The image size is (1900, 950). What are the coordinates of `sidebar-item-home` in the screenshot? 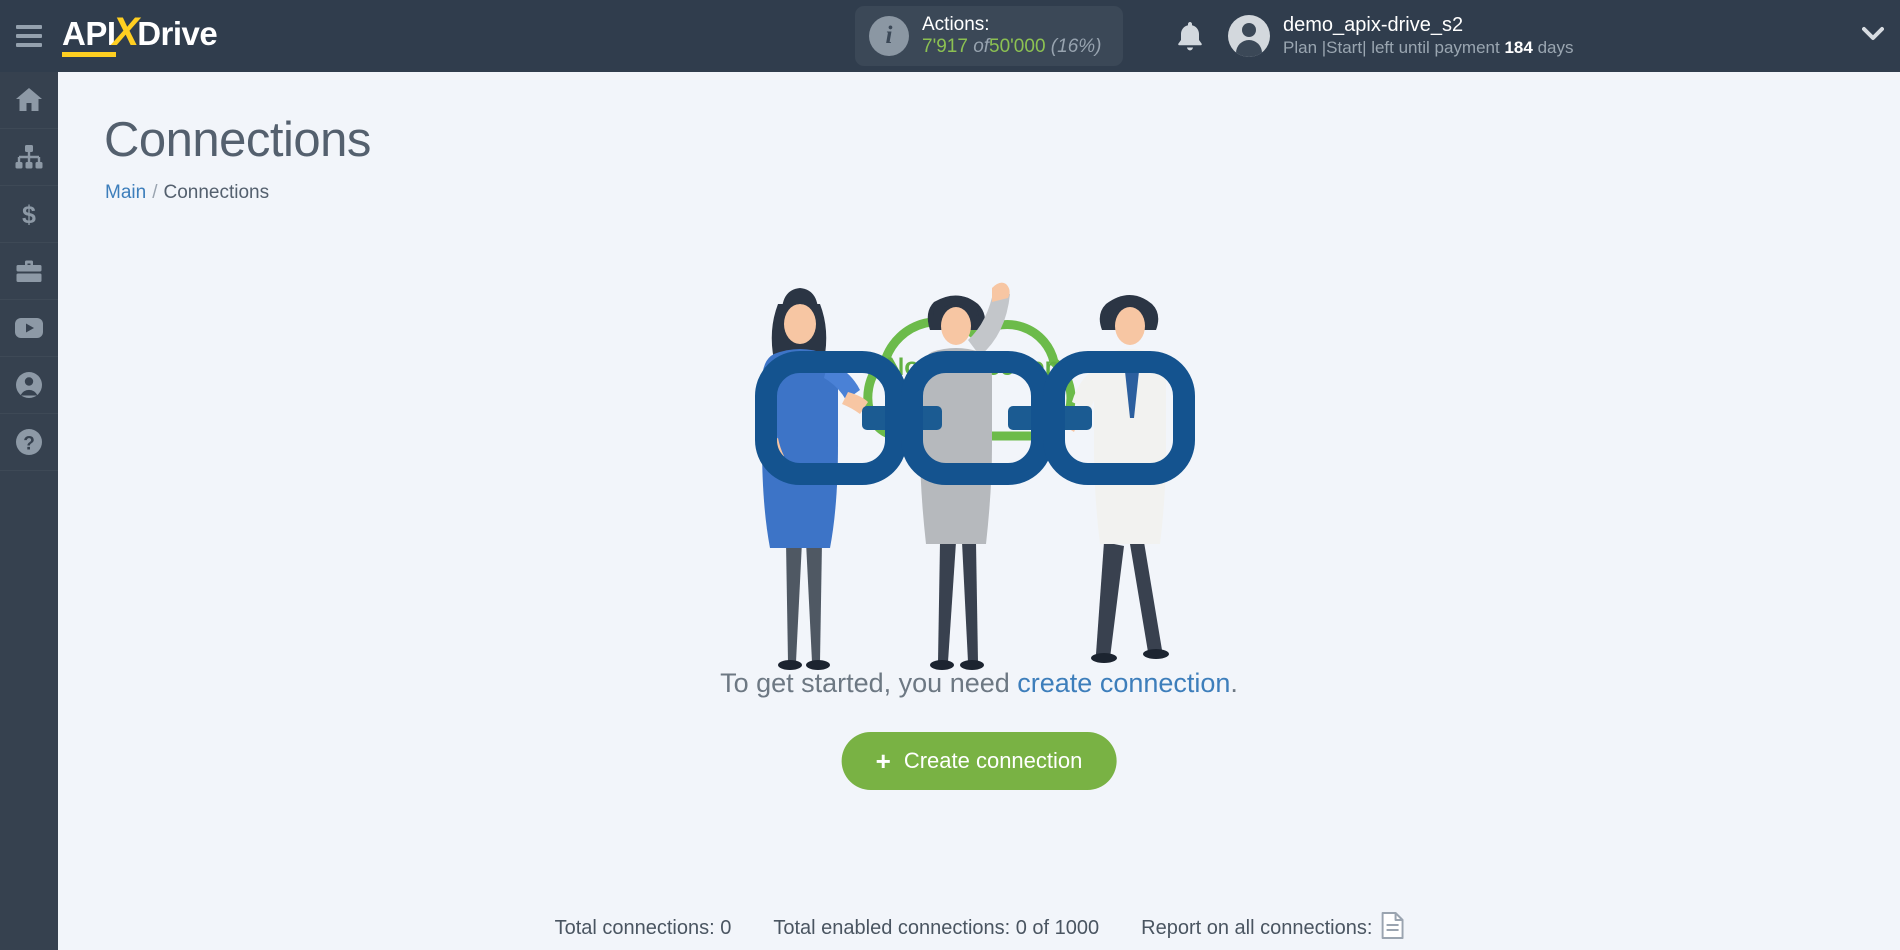 It's located at (29, 100).